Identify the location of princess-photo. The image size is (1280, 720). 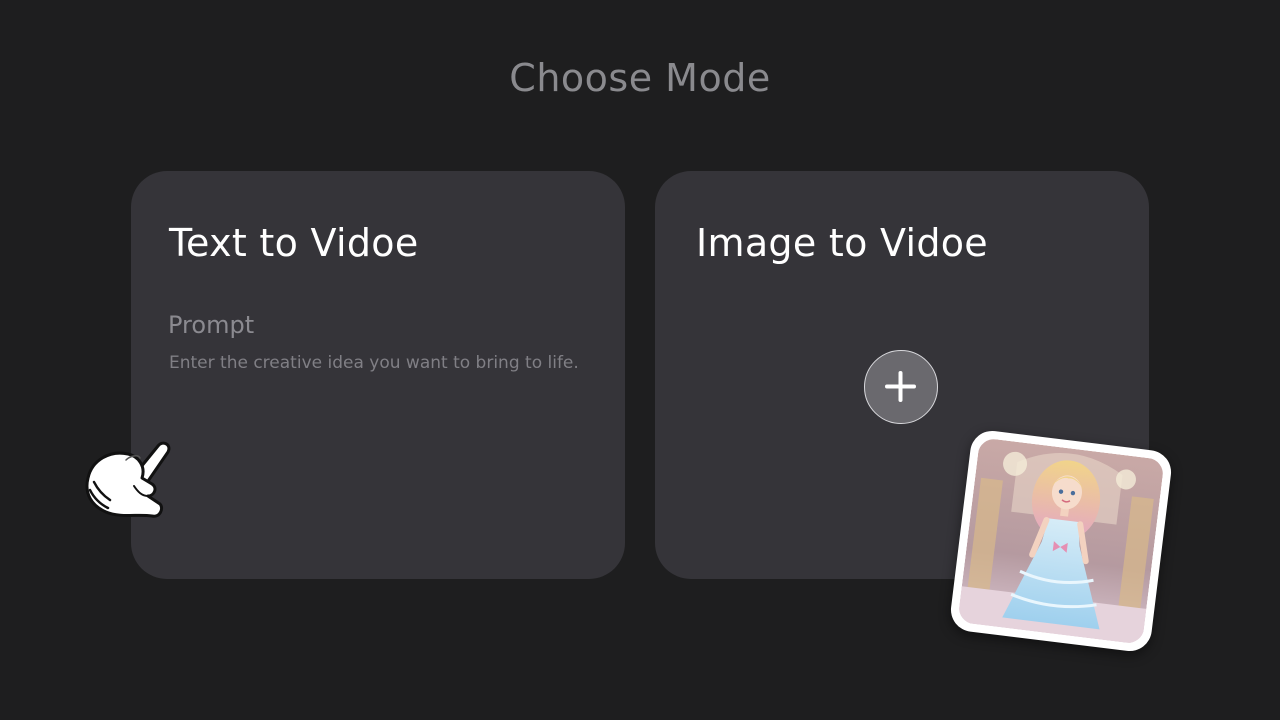
(1061, 541).